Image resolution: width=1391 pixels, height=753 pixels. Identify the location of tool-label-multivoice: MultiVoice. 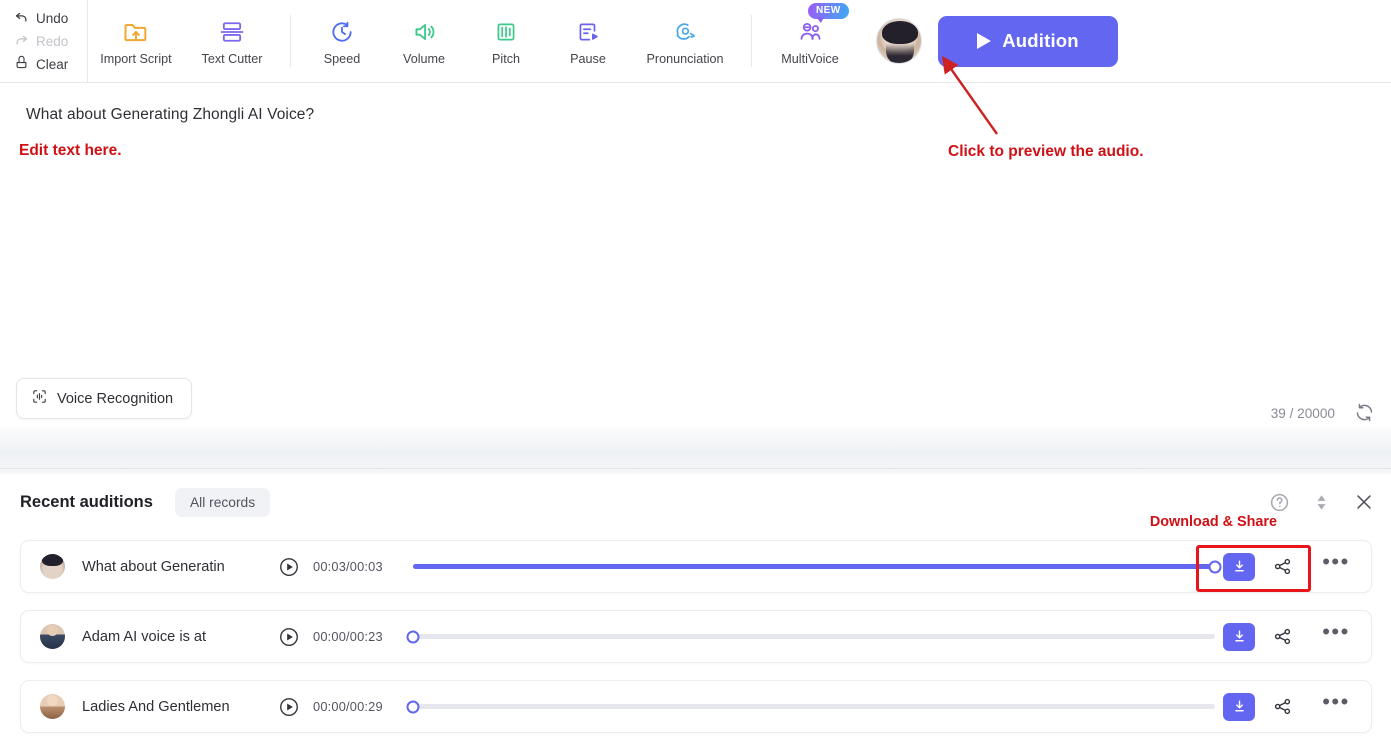
(810, 58).